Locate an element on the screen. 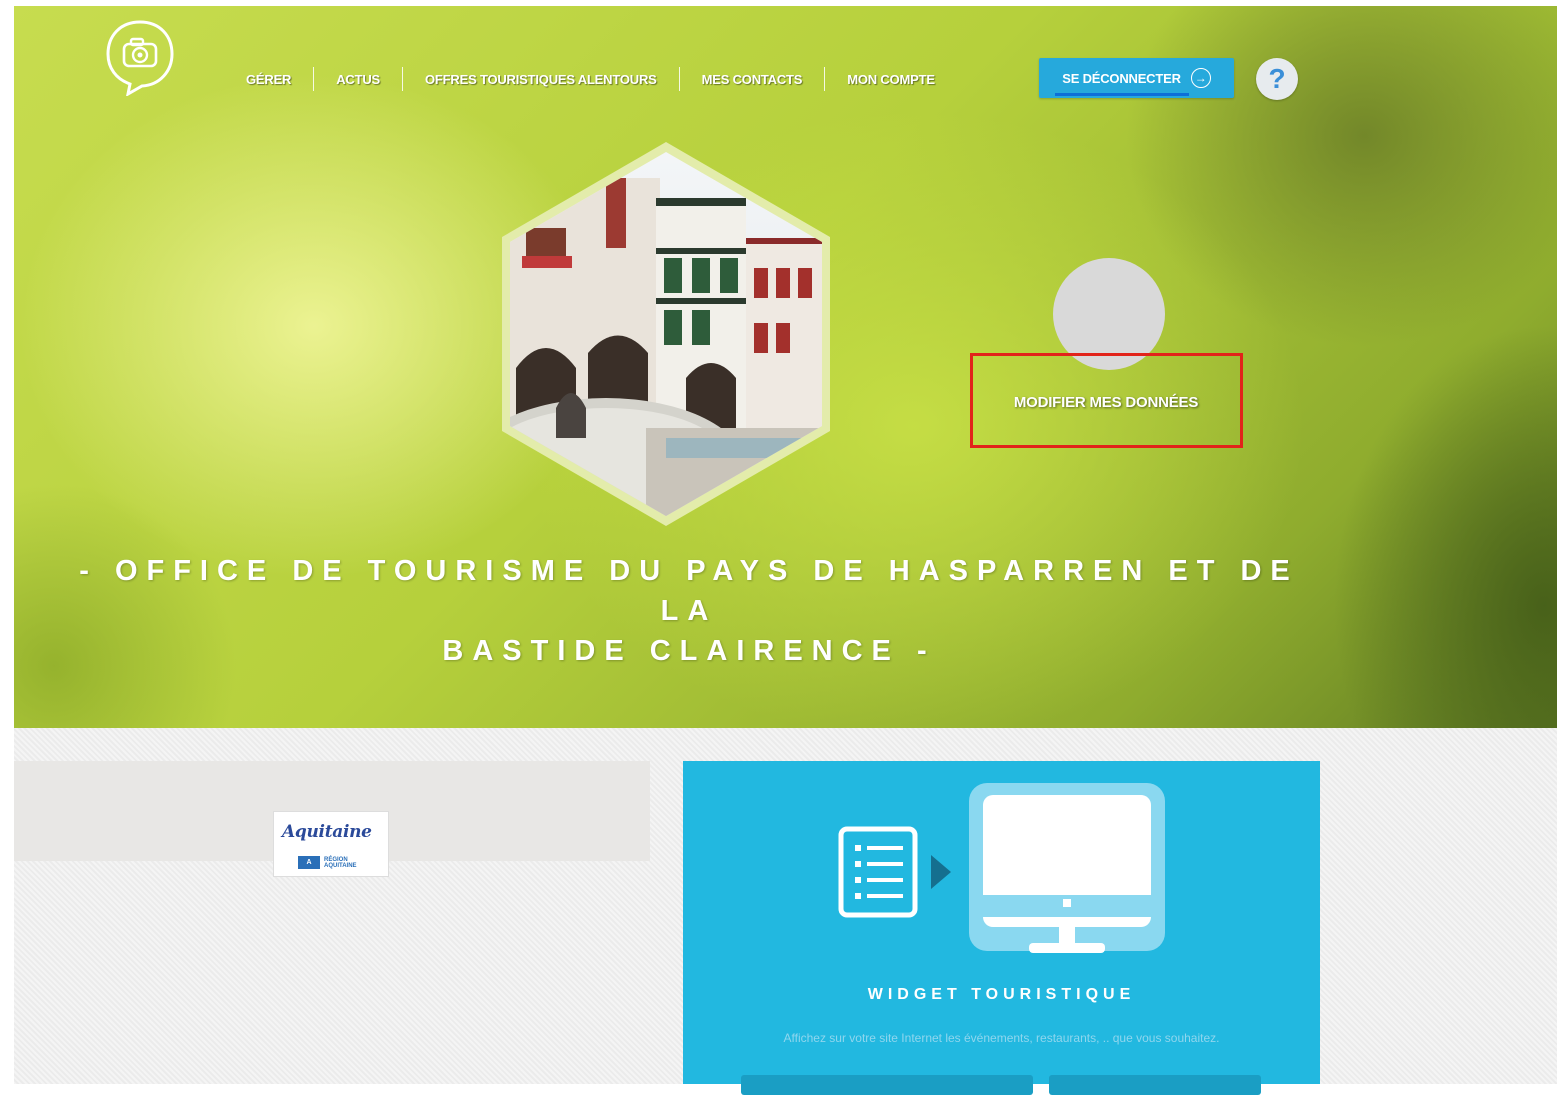  partner-logo-aquitaine: Aquitaine A RÉGION AQUITAINE is located at coordinates (331, 844).